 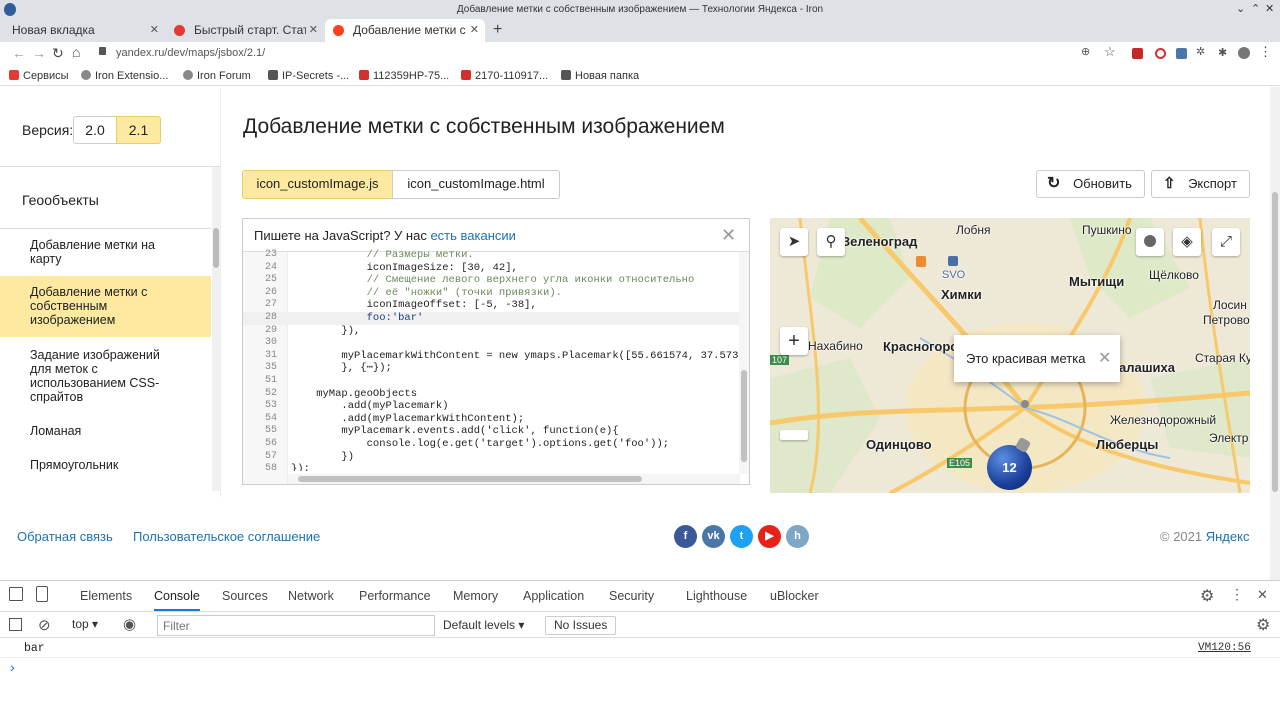 What do you see at coordinates (1085, 51) in the screenshot?
I see `zoom-icon: ⊕` at bounding box center [1085, 51].